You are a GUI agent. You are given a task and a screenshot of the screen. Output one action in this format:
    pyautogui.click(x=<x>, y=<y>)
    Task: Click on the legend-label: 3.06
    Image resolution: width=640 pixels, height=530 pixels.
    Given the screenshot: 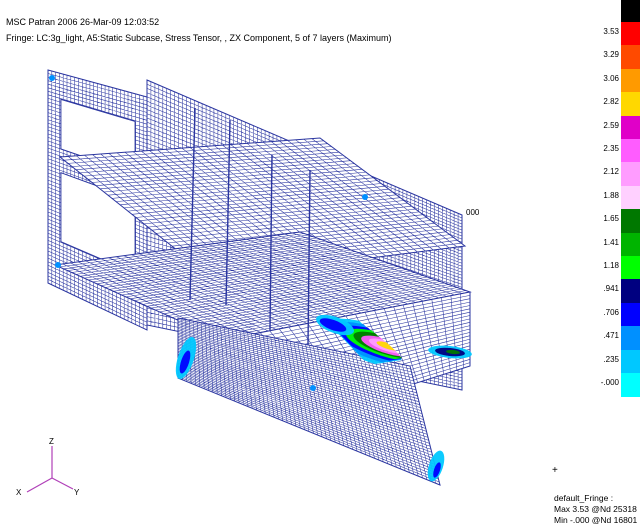 What is the action you would take?
    pyautogui.click(x=611, y=78)
    